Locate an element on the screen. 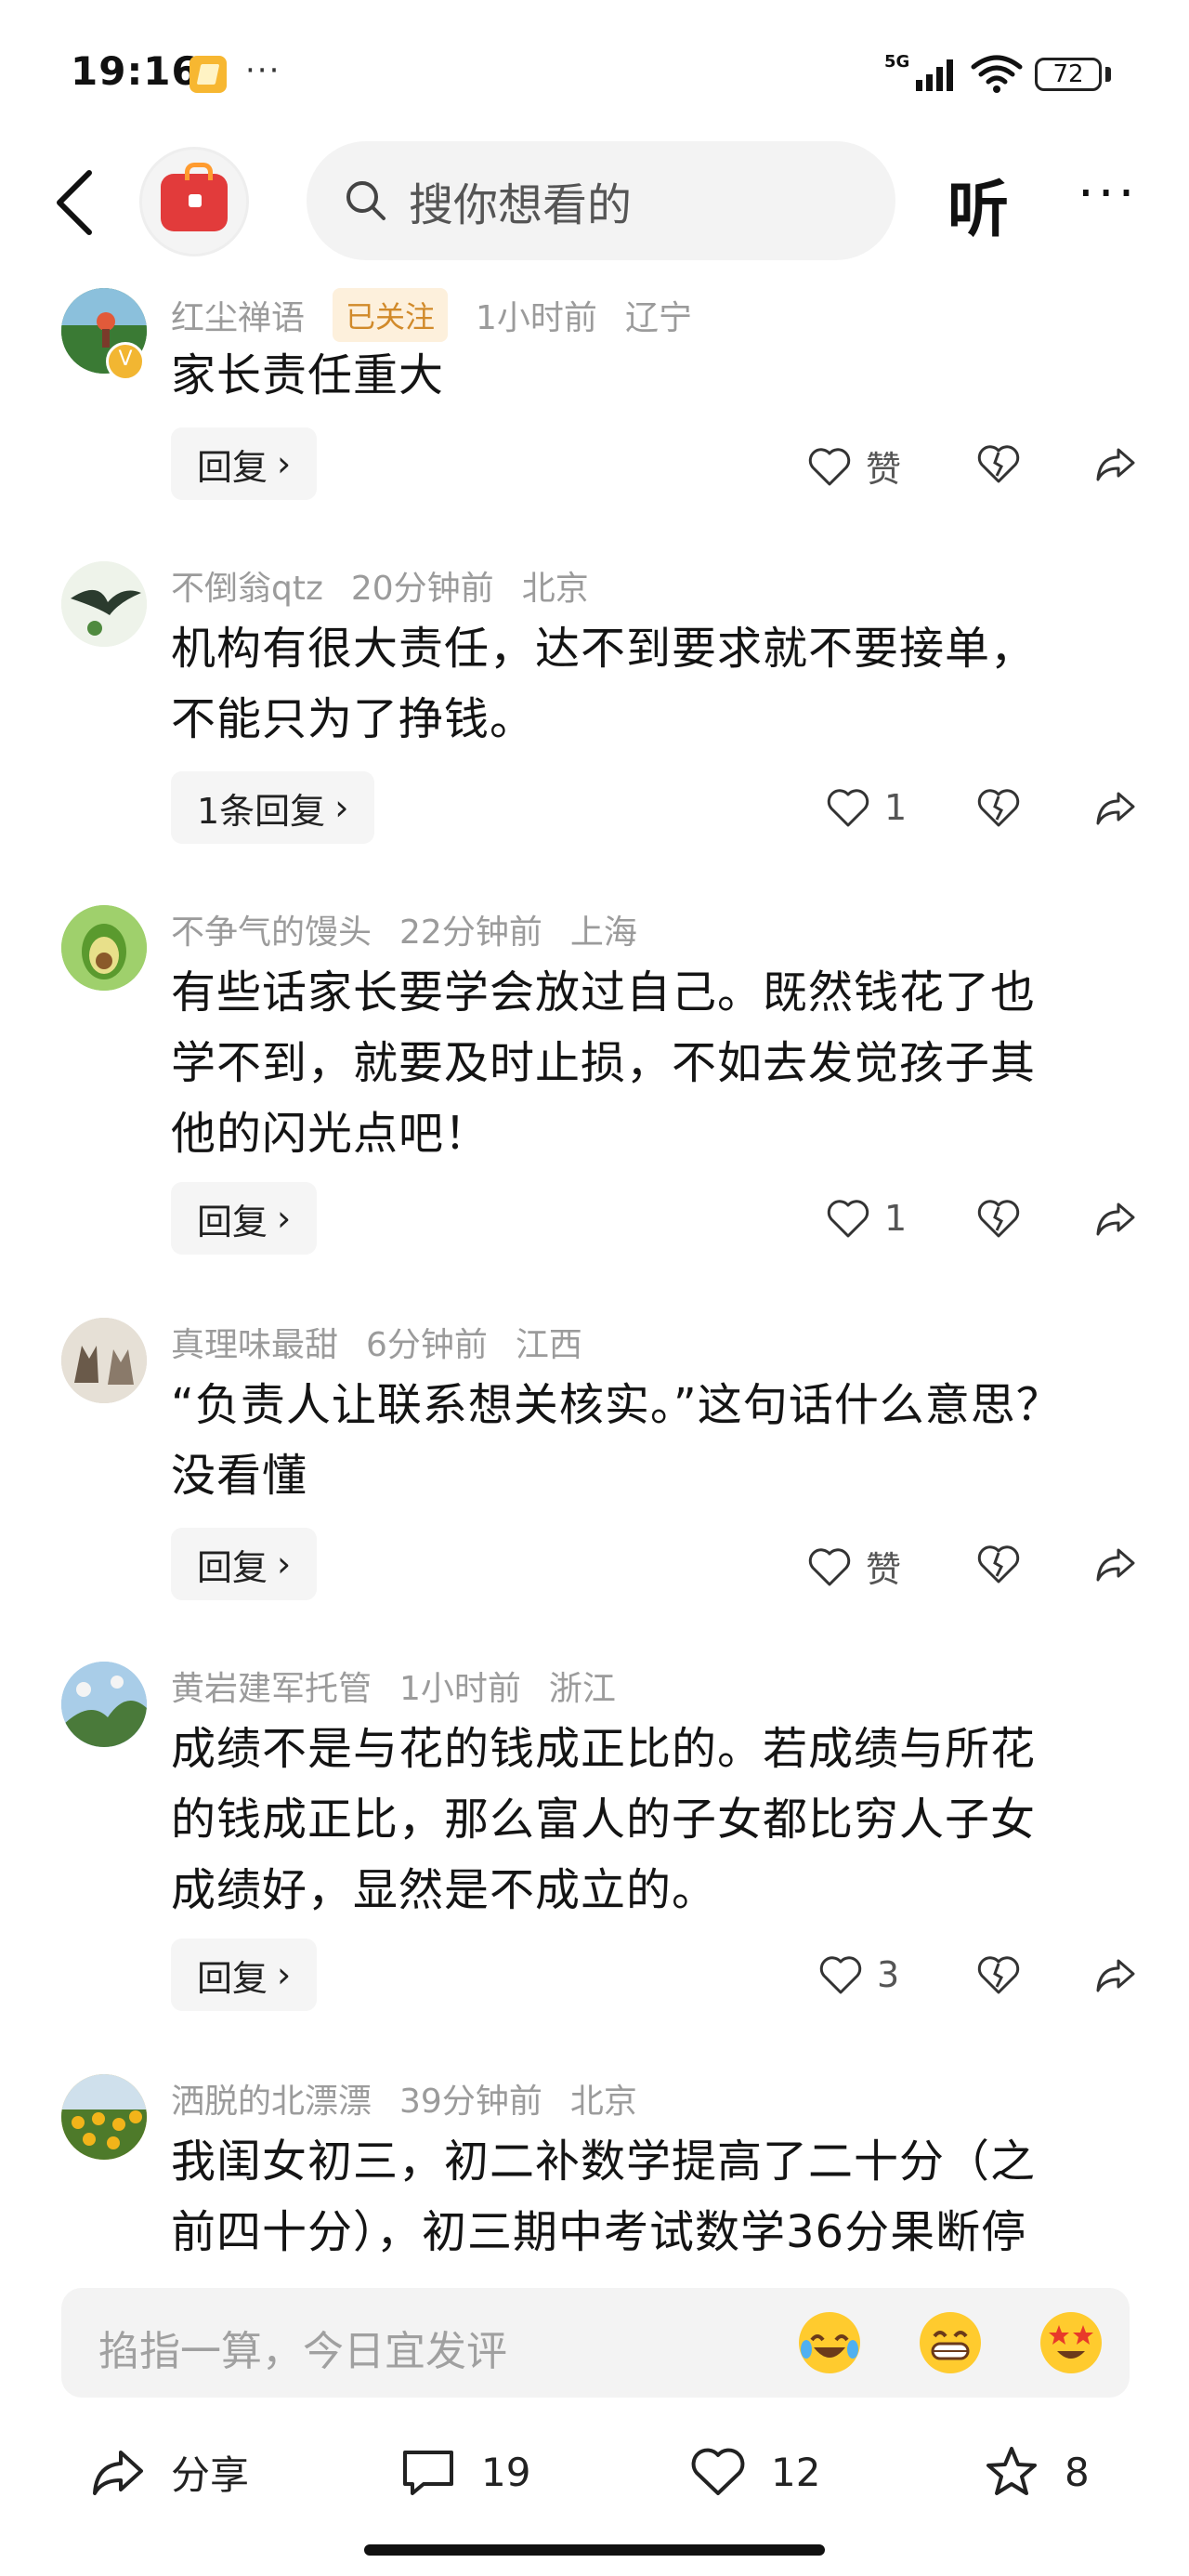 This screenshot has height=2576, width=1189. status-bar: 19:16 ··· 5G 72 is located at coordinates (594, 69).